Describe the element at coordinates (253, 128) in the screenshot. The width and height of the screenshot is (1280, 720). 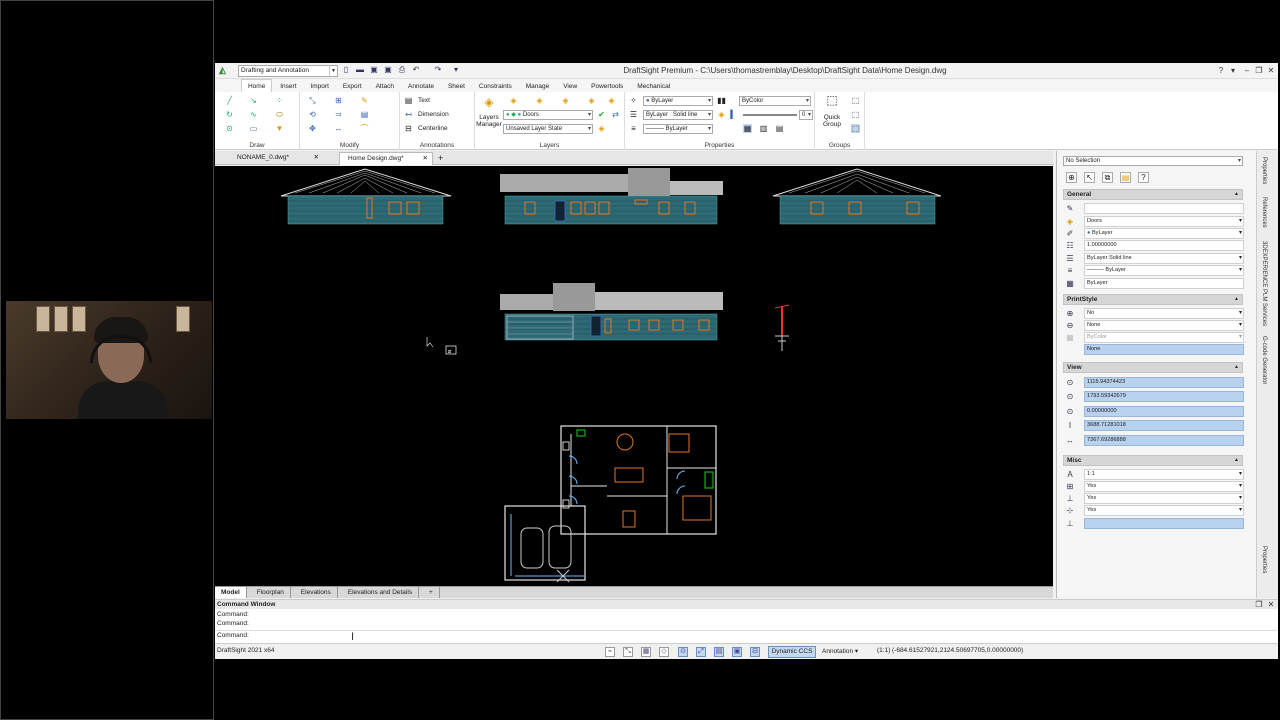
I see `rectangle-icon: ▭` at that location.